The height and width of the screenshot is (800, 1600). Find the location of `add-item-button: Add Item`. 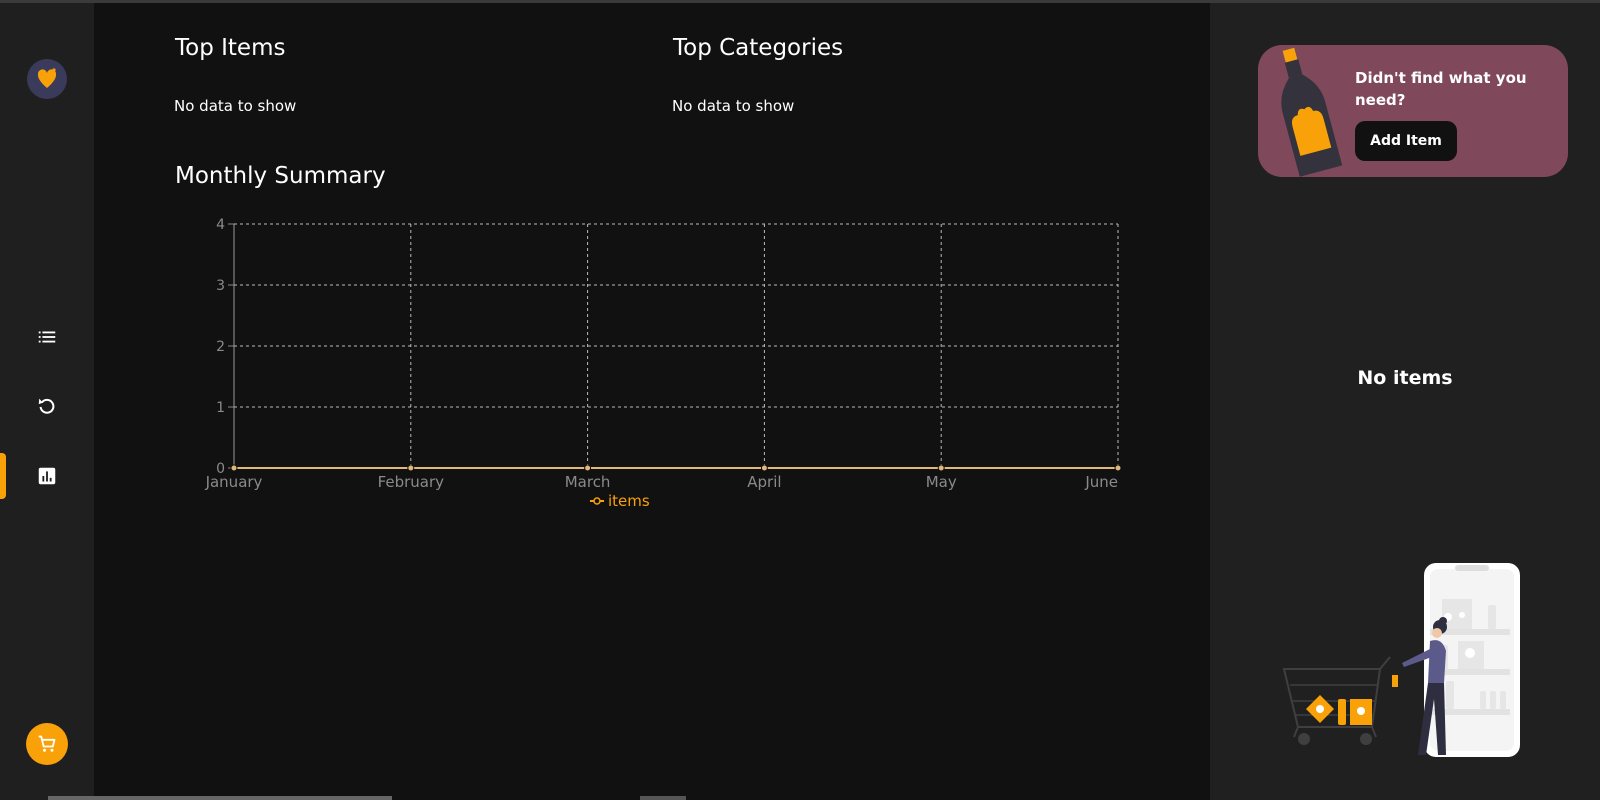

add-item-button: Add Item is located at coordinates (1406, 141).